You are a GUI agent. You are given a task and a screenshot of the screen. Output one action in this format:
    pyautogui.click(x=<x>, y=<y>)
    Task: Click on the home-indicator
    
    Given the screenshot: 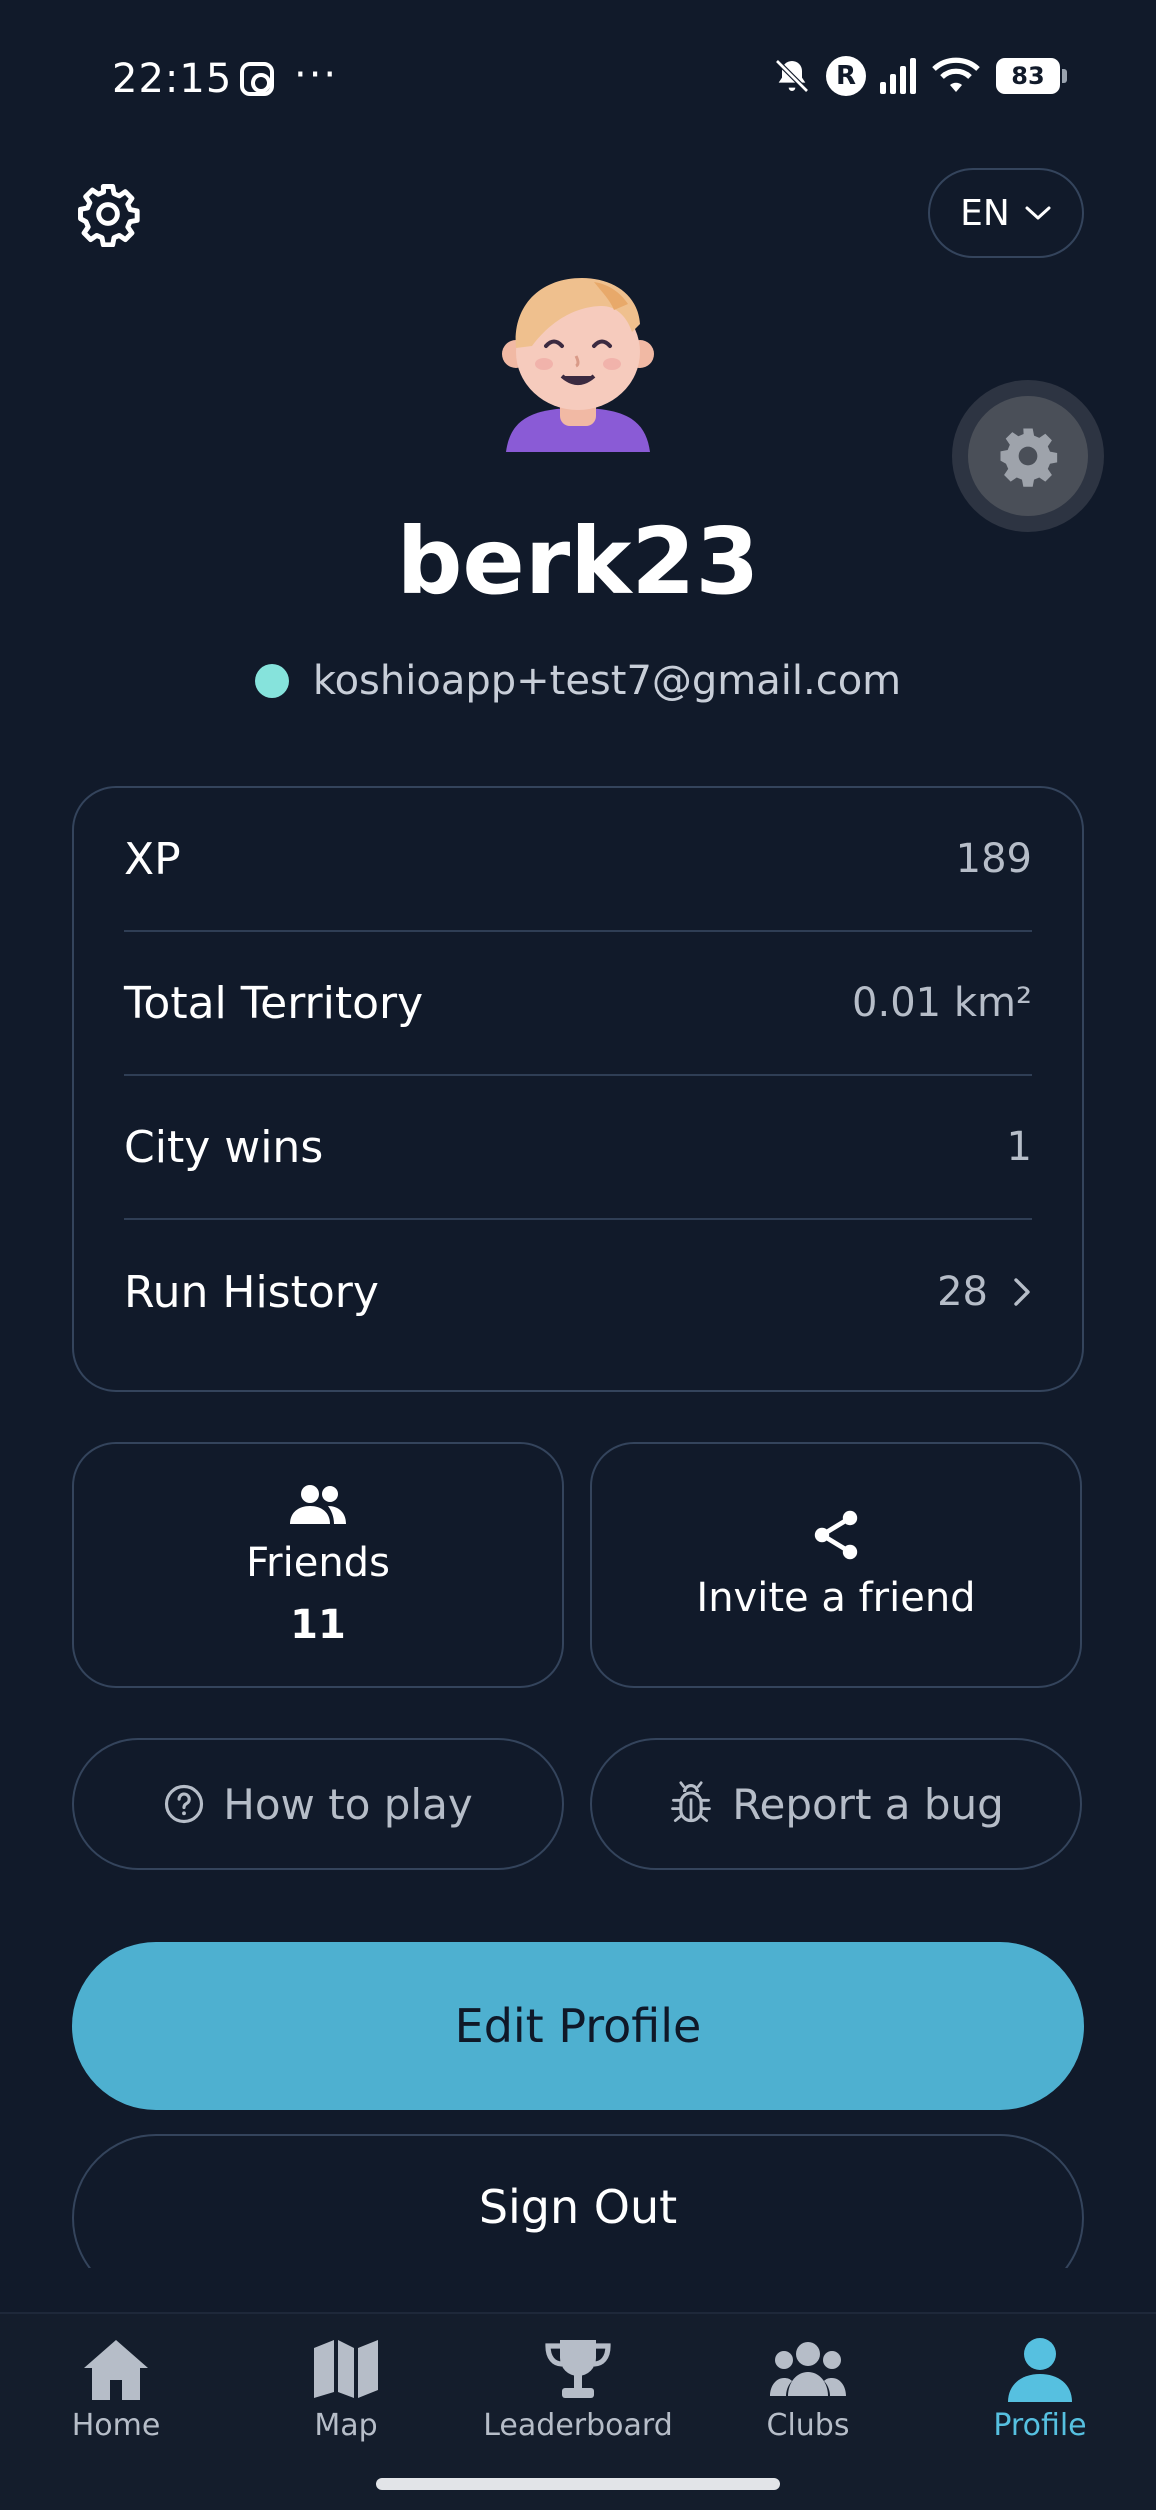 What is the action you would take?
    pyautogui.click(x=578, y=2484)
    